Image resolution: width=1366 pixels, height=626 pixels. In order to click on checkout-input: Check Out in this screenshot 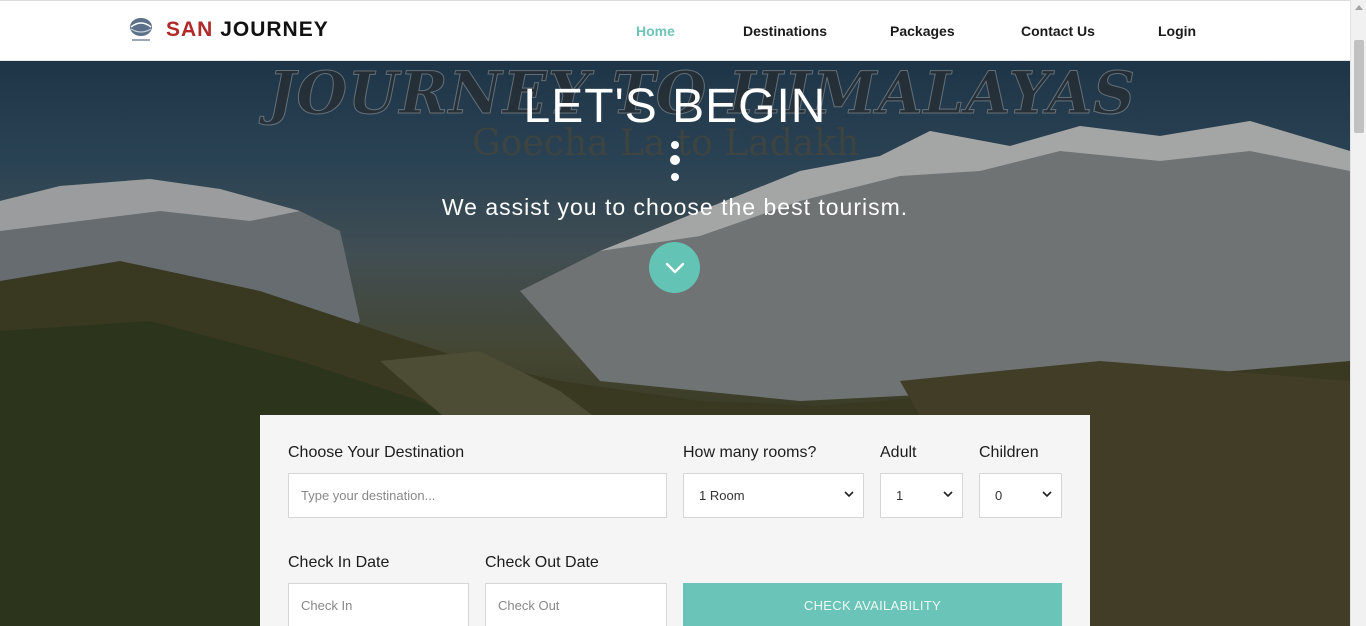, I will do `click(576, 604)`.